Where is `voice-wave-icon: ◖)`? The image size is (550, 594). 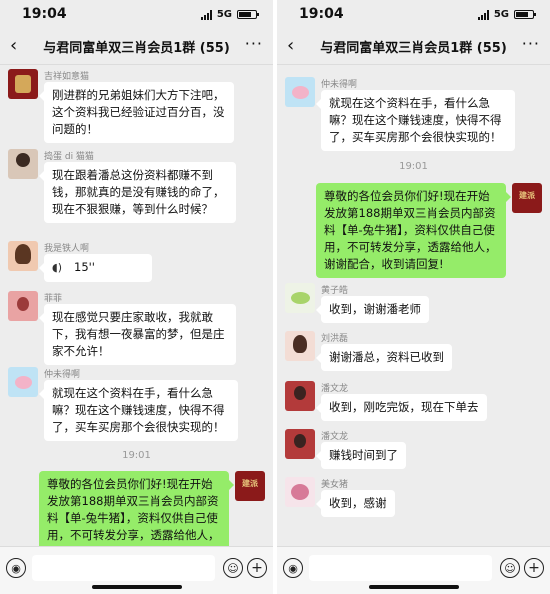
voice-wave-icon: ◖) is located at coordinates (57, 267).